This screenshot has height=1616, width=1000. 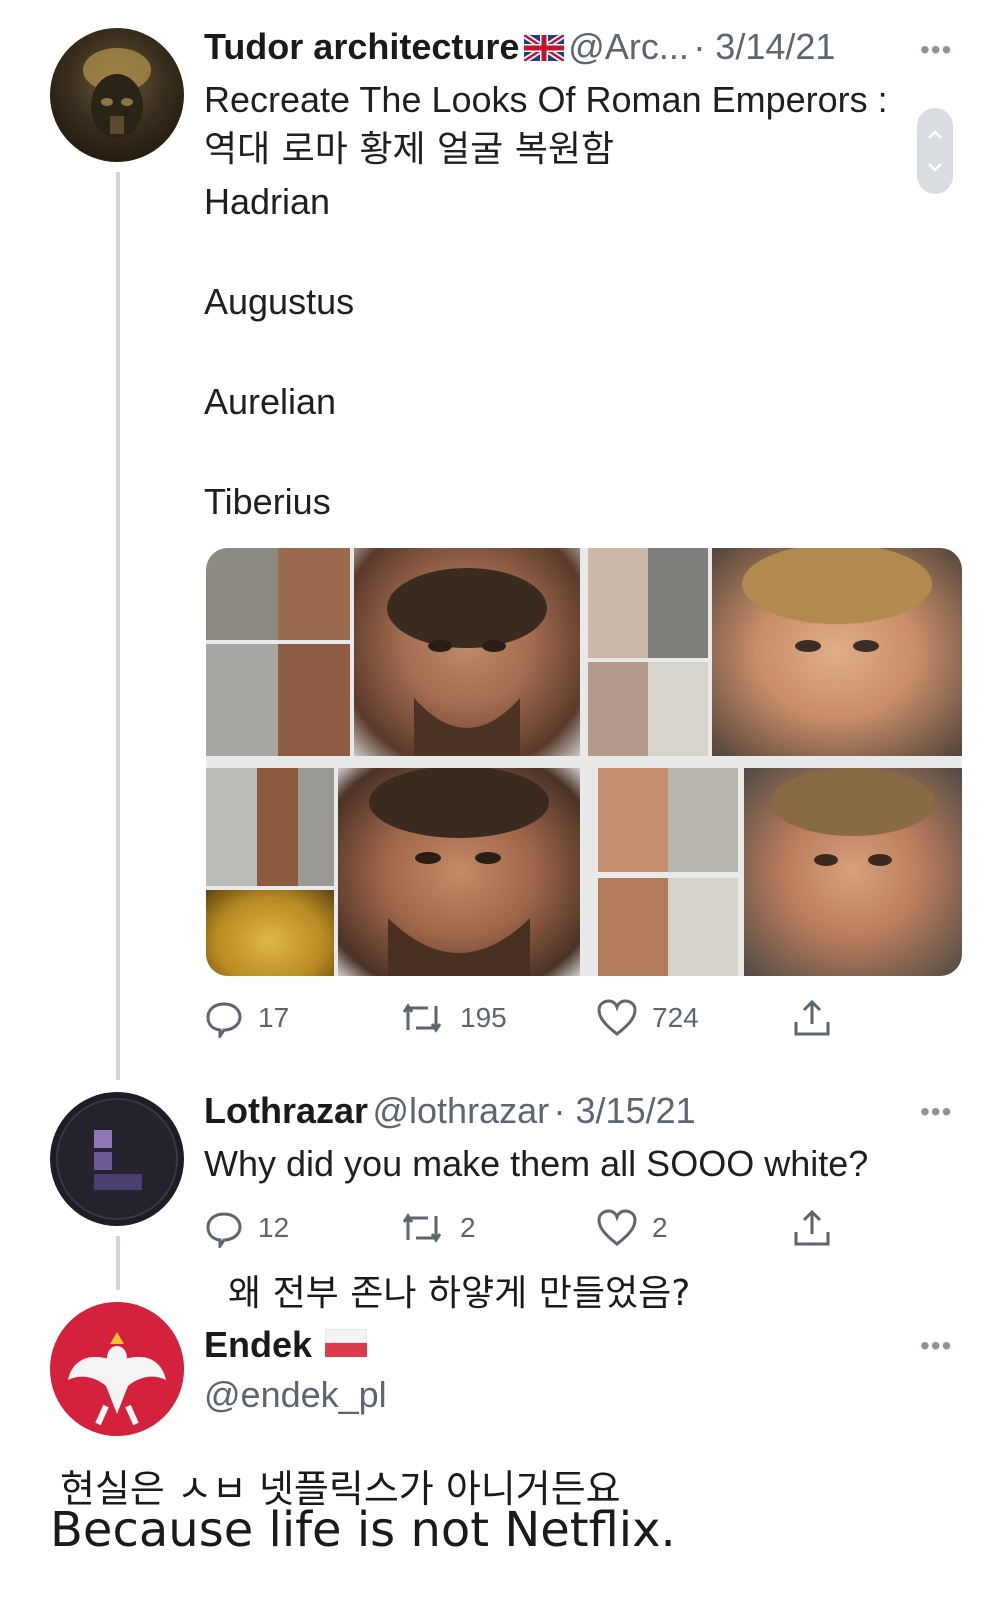 What do you see at coordinates (546, 99) in the screenshot?
I see `tweet1-line-1: Recreate The Looks Of Roman Emperors :` at bounding box center [546, 99].